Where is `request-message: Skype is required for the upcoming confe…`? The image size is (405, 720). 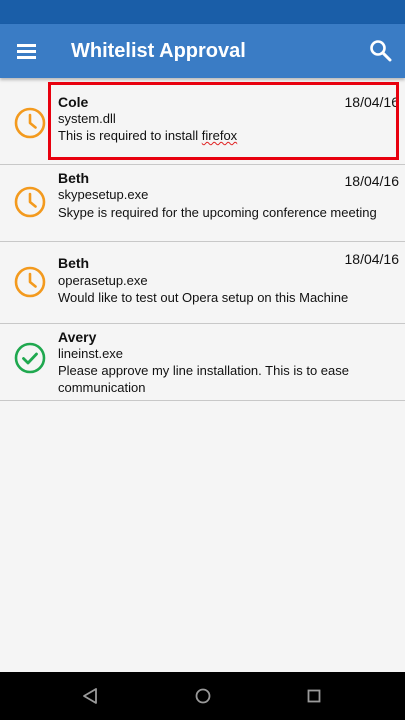 request-message: Skype is required for the upcoming confe… is located at coordinates (217, 212).